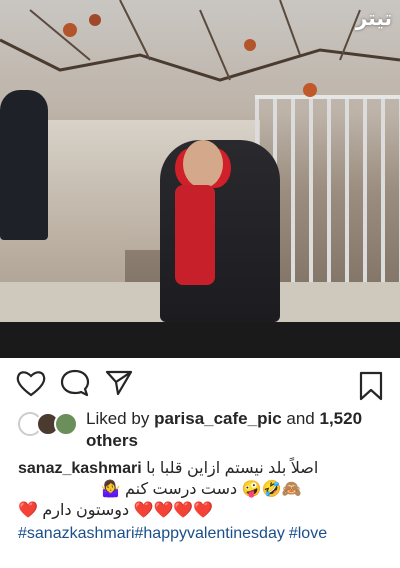 Image resolution: width=400 pixels, height=568 pixels. Describe the element at coordinates (66, 424) in the screenshot. I see `avatar` at that location.